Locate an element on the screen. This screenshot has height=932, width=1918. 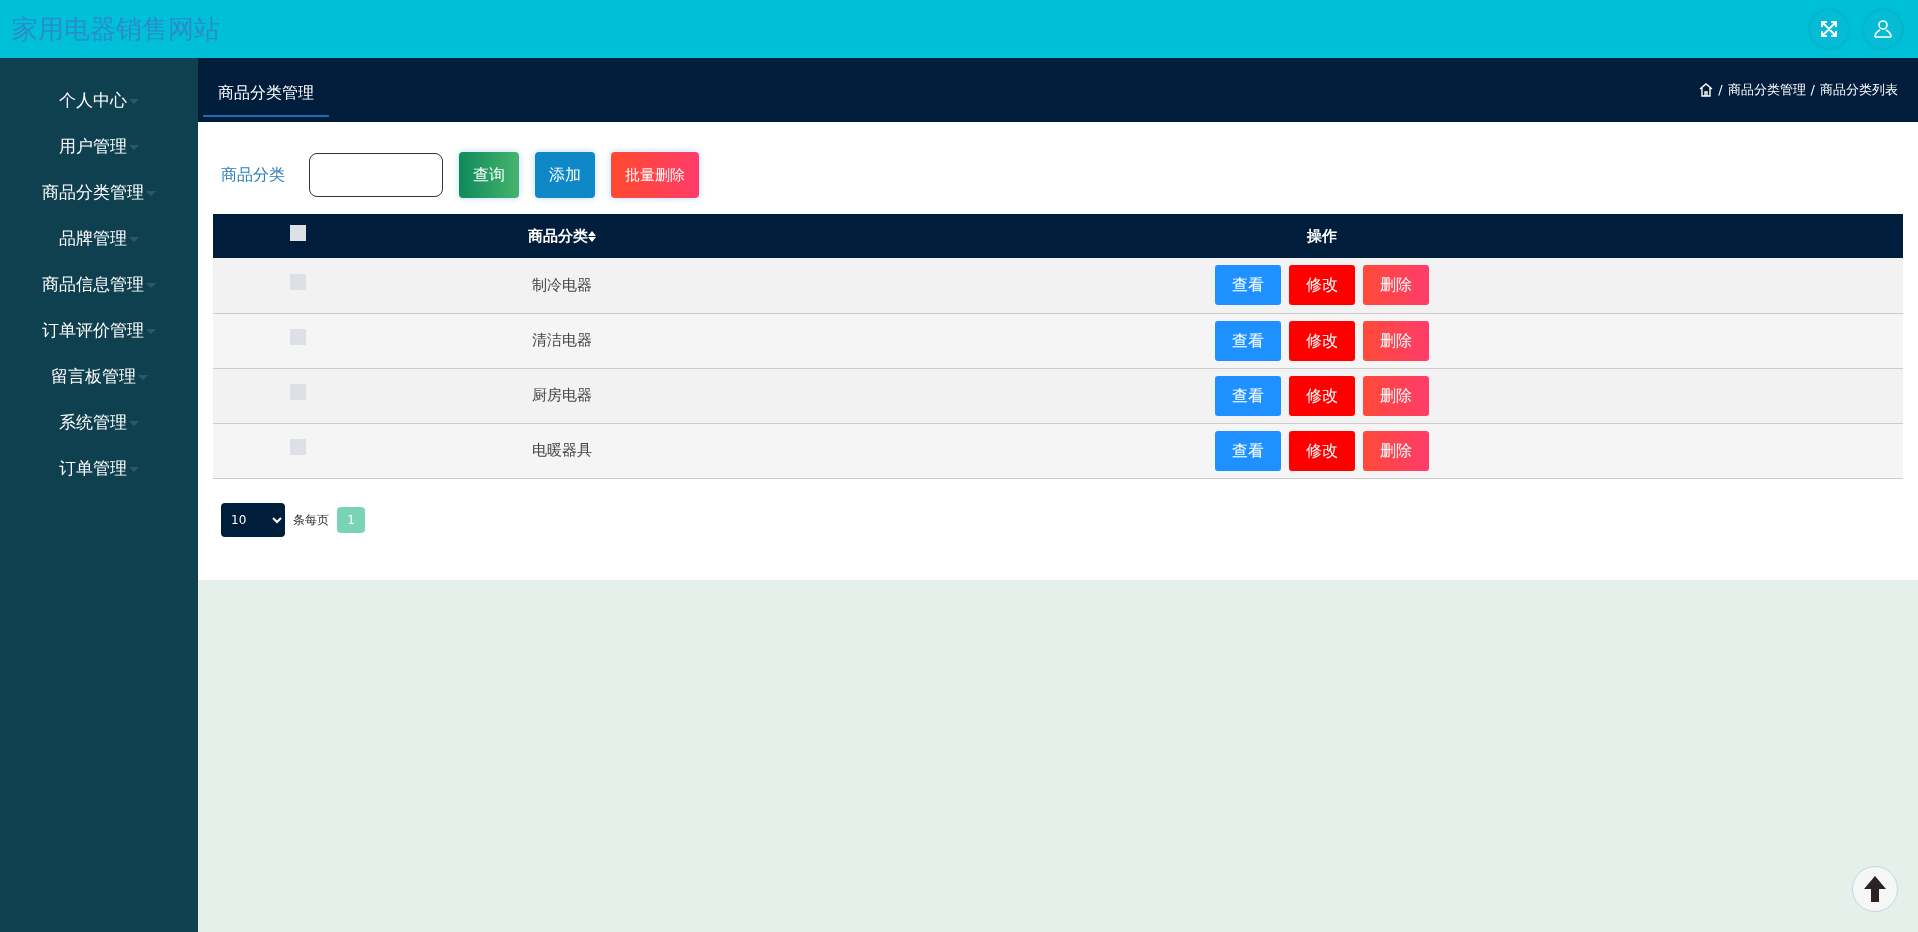
sidebar-item: 订单管理 is located at coordinates (99, 469).